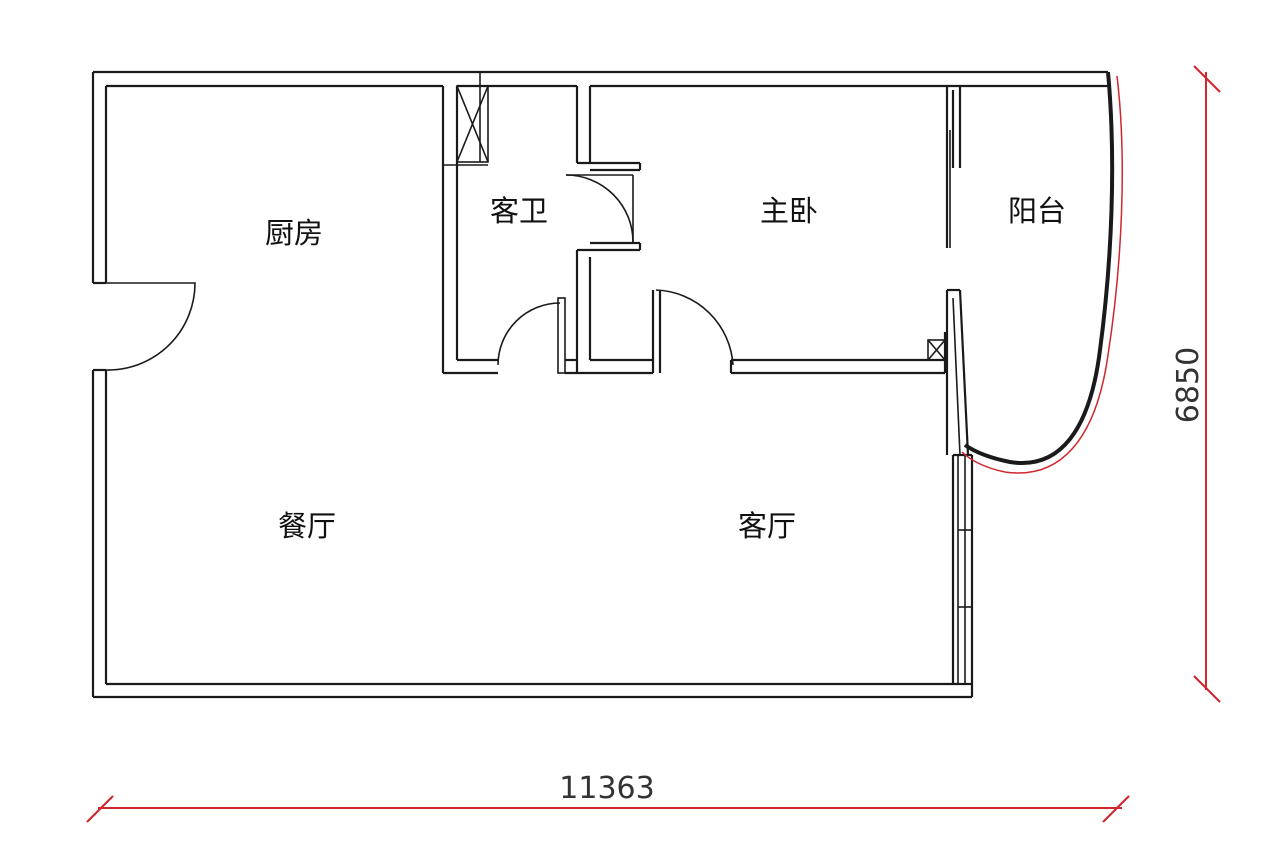  I want to click on balcony-partition, so click(959, 391).